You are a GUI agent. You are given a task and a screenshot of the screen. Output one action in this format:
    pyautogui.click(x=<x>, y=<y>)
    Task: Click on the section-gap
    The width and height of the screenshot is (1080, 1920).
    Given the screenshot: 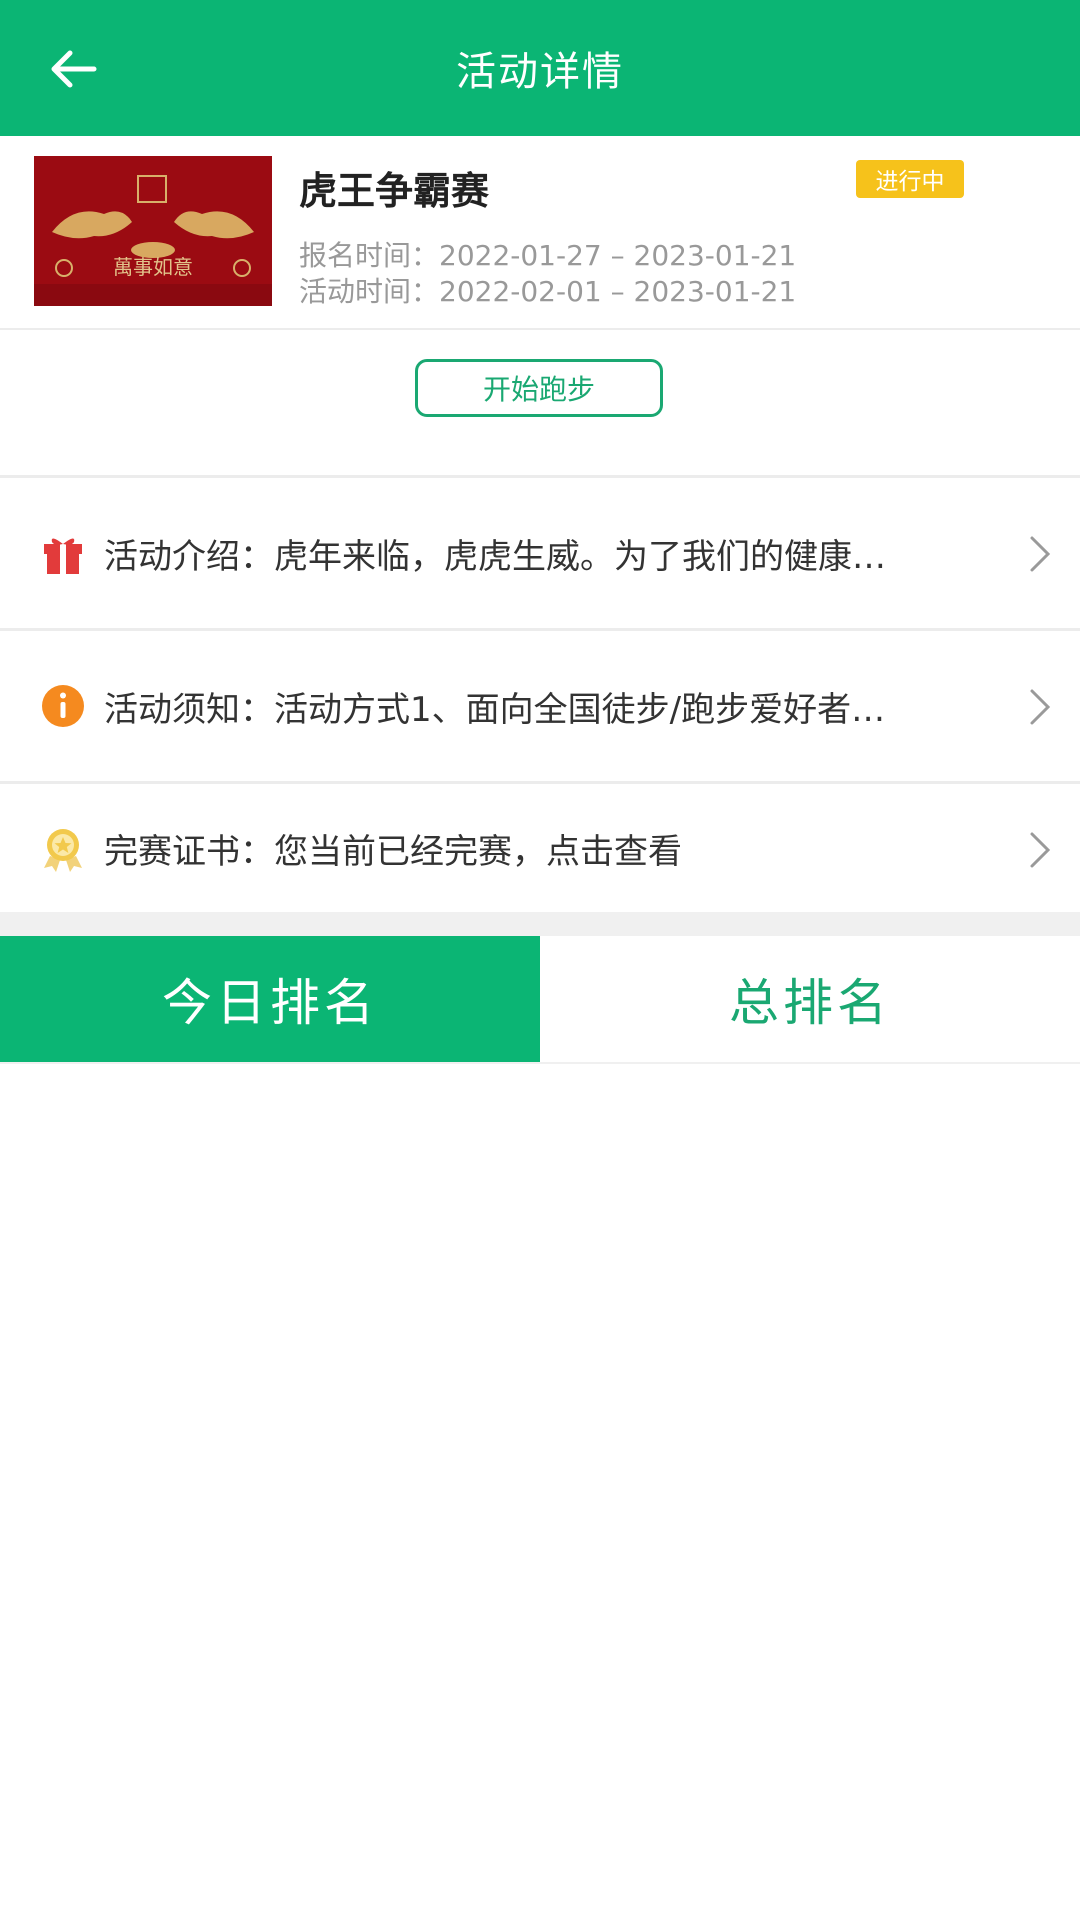 What is the action you would take?
    pyautogui.click(x=540, y=924)
    